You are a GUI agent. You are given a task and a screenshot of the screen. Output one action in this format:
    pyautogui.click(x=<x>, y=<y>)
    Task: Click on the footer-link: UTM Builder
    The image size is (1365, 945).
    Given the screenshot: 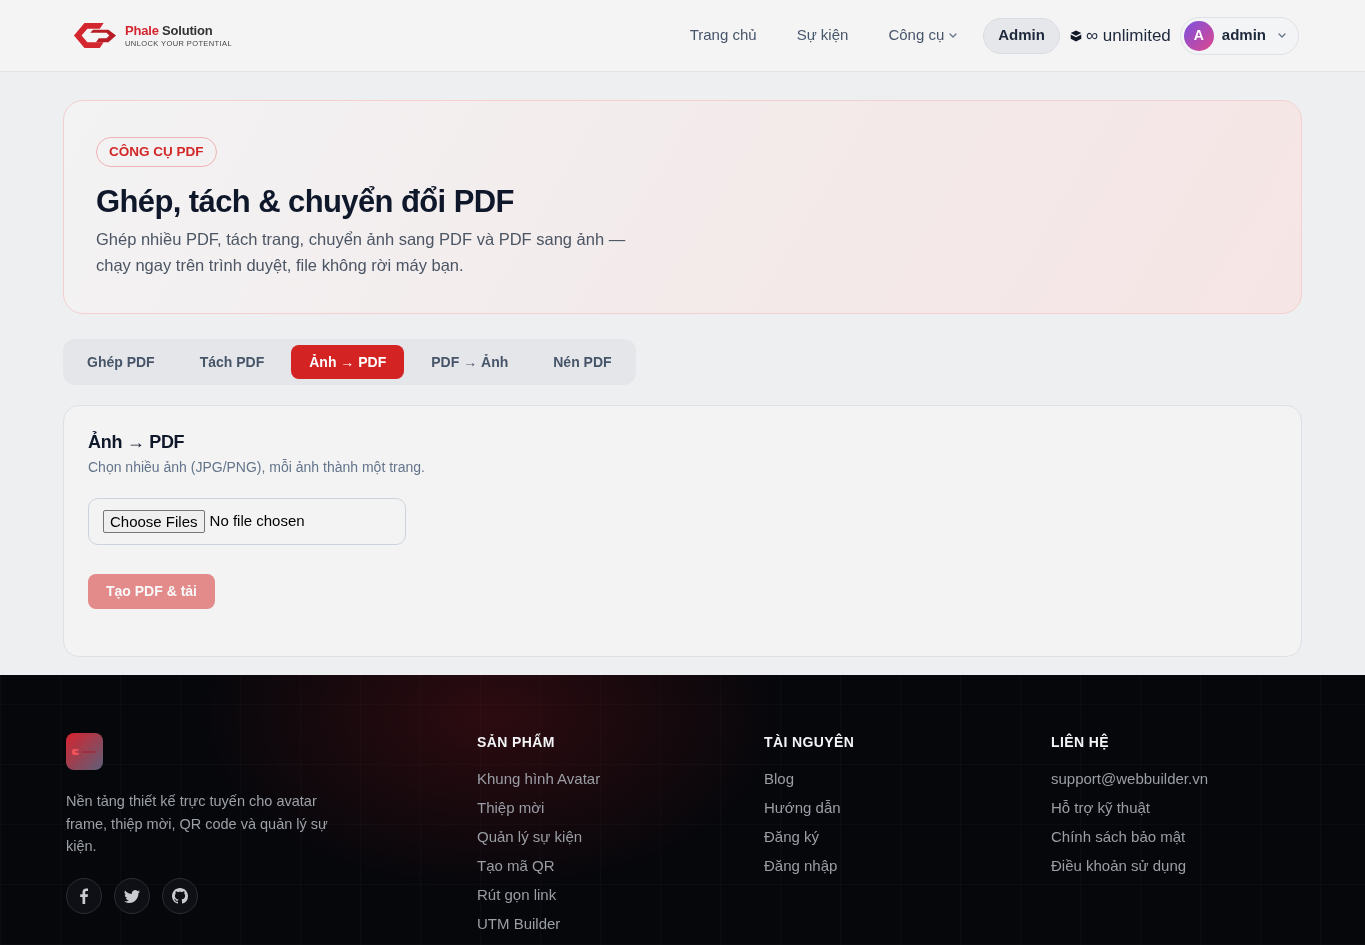 What is the action you would take?
    pyautogui.click(x=519, y=924)
    